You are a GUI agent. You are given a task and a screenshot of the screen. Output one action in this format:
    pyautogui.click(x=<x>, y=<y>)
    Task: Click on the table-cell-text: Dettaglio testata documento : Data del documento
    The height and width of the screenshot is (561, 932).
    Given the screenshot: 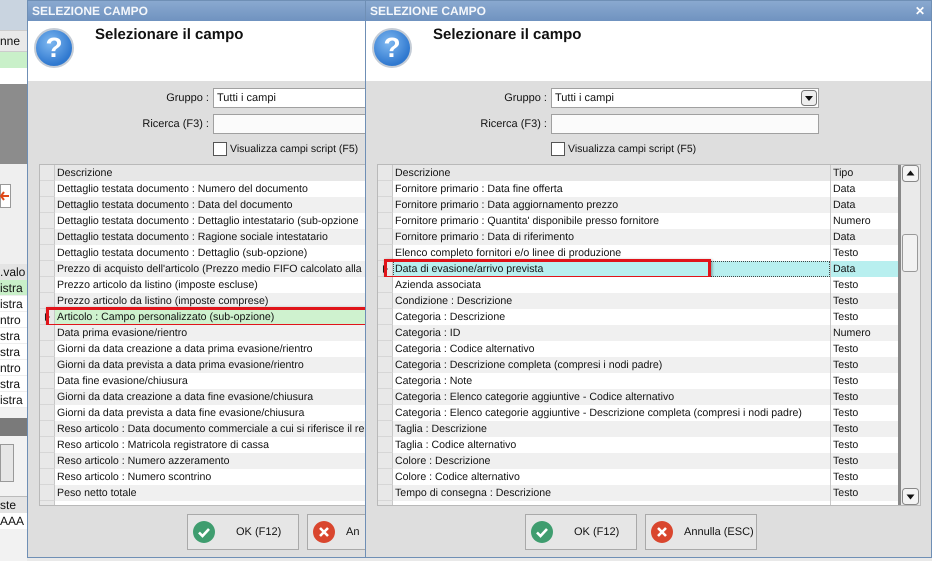 What is the action you would take?
    pyautogui.click(x=175, y=205)
    